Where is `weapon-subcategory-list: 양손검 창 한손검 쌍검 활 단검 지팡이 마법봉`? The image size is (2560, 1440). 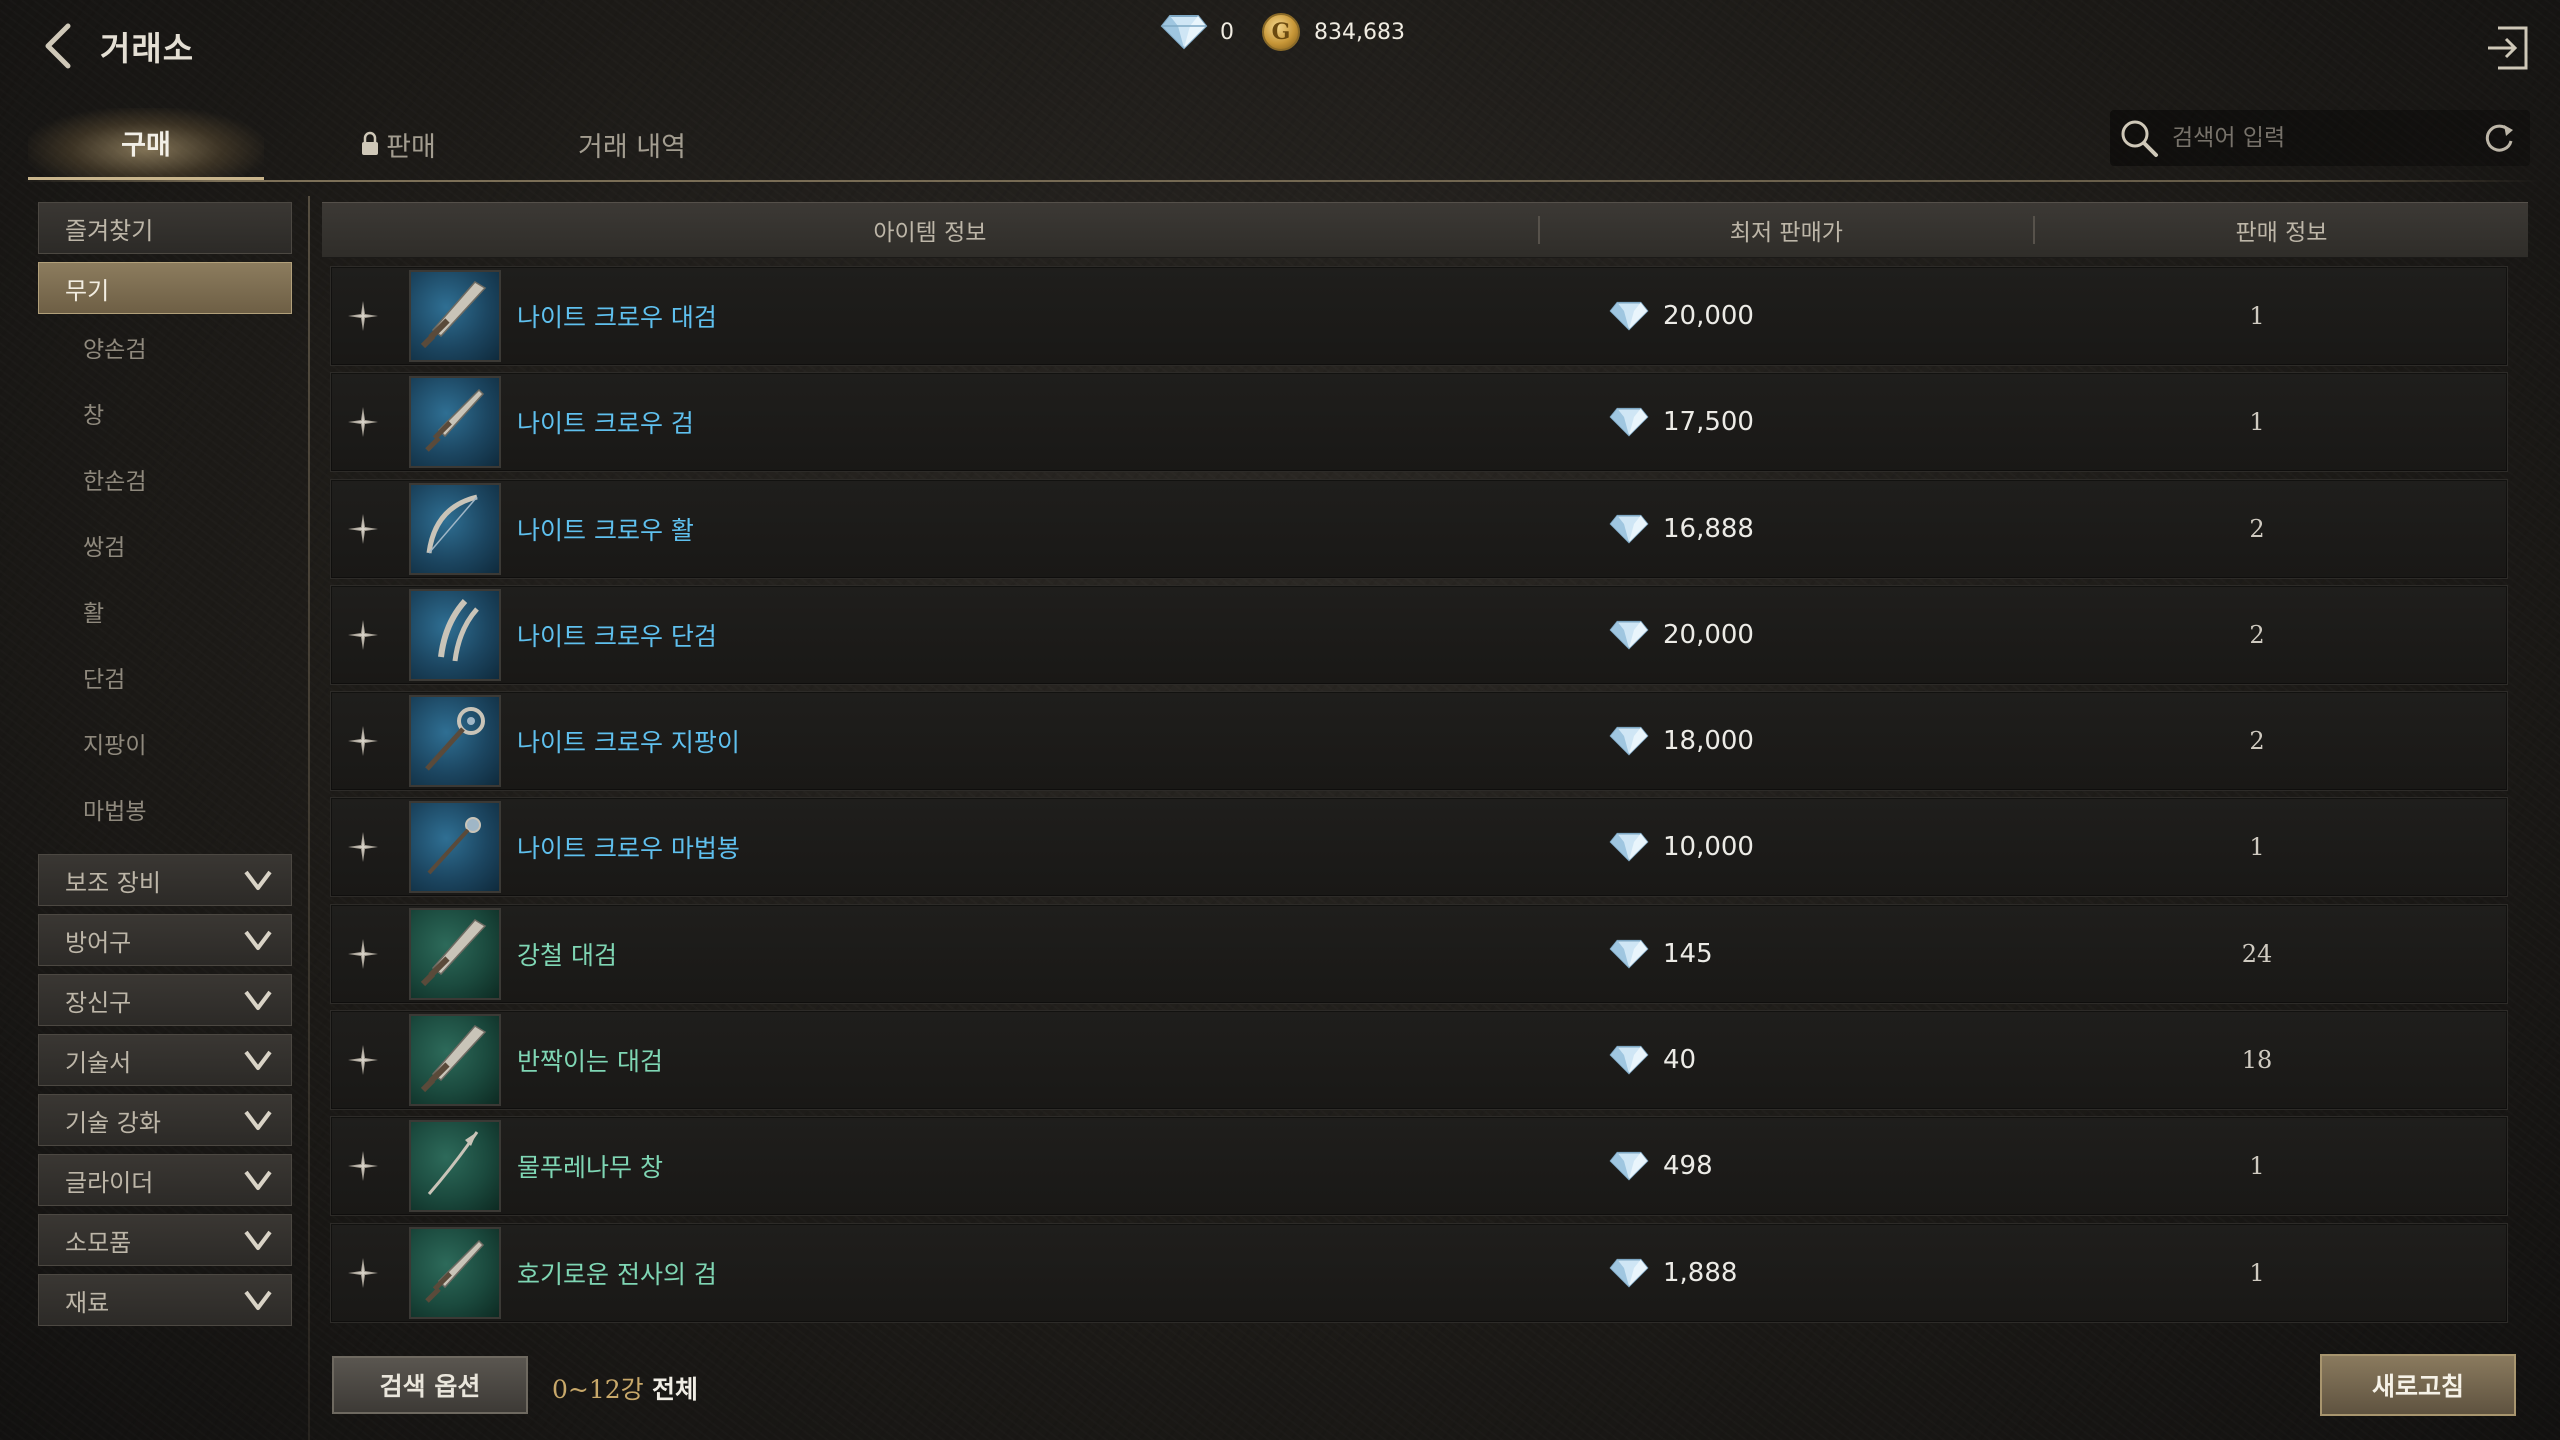 weapon-subcategory-list: 양손검 창 한손검 쌍검 활 단검 지팡이 마법봉 is located at coordinates (165, 578).